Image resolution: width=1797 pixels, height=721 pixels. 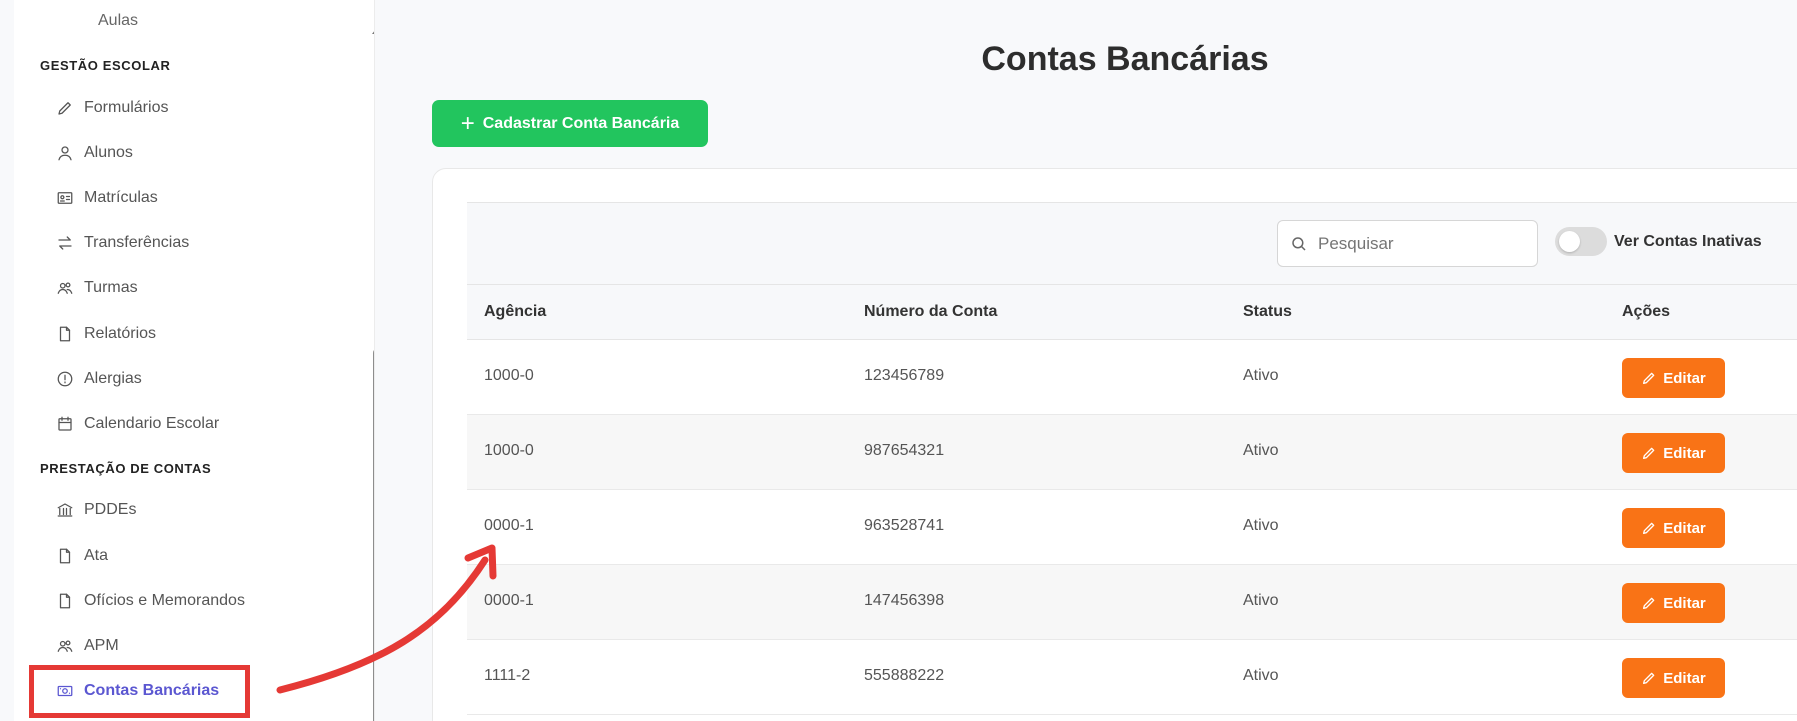 I want to click on column-header-numero-conta: Número da Conta, so click(x=931, y=311).